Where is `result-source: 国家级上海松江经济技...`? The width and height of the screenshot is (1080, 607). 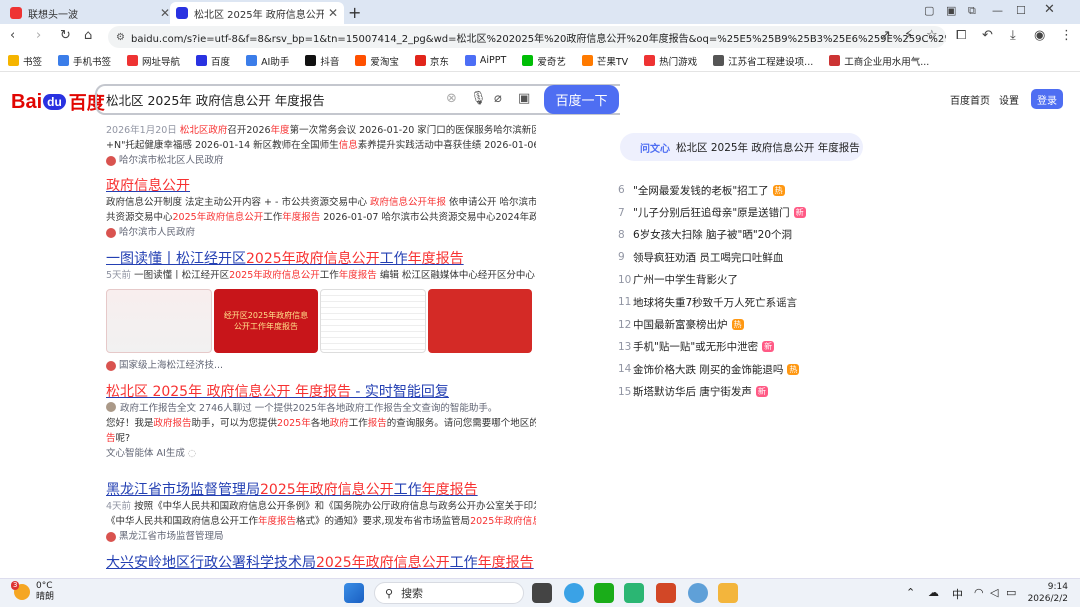
result-source: 国家级上海松江经济技... is located at coordinates (321, 365).